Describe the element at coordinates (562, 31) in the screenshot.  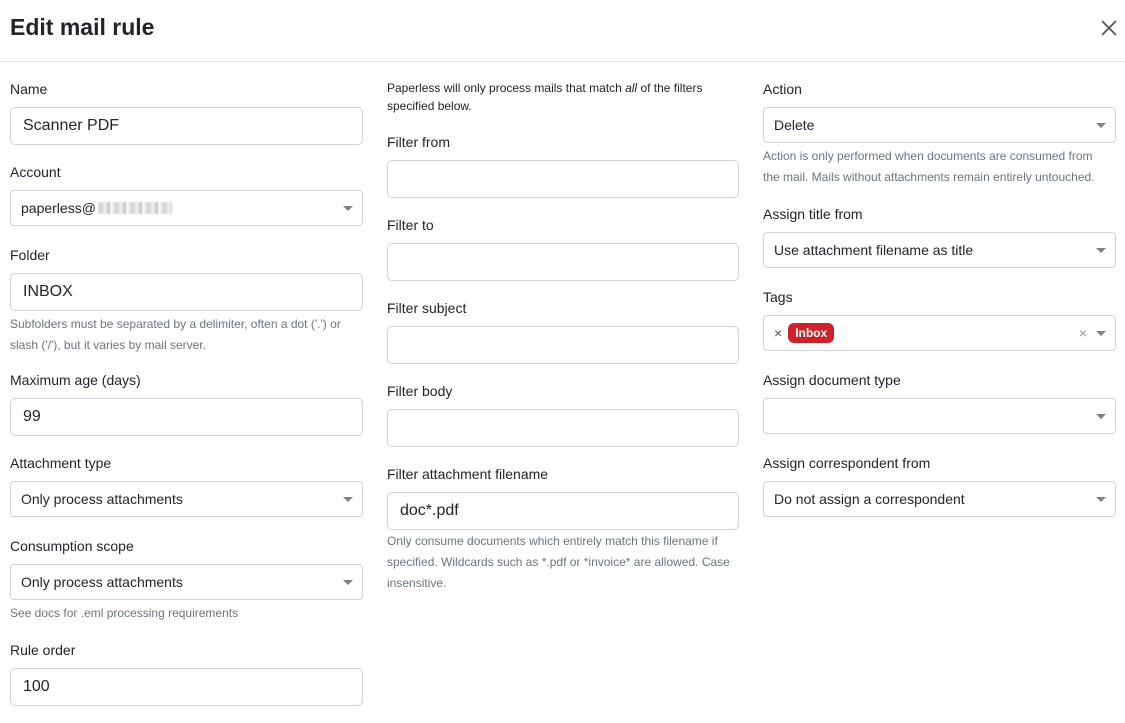
I see `dialog-header: Edit mail rule` at that location.